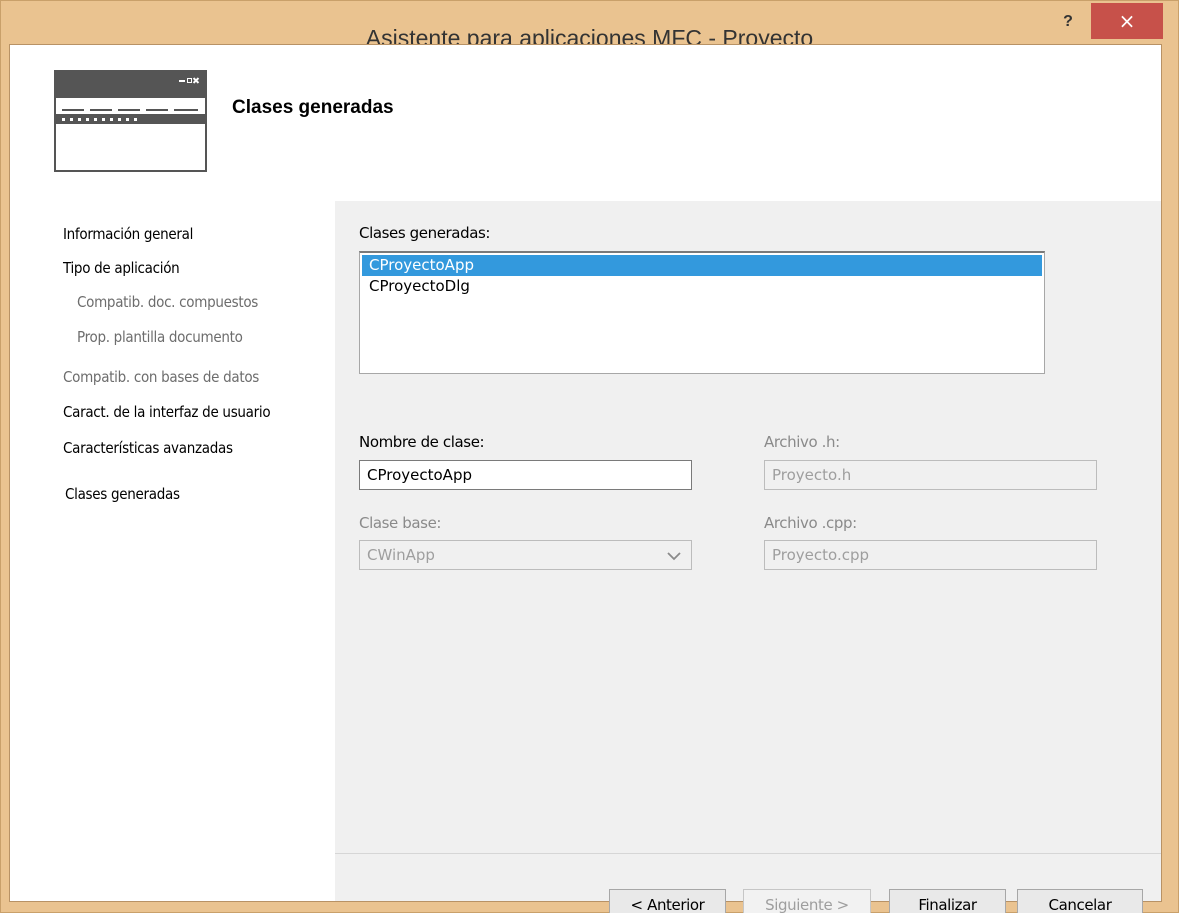 This screenshot has height=913, width=1179. What do you see at coordinates (401, 555) in the screenshot?
I see `base-class-value: CWinApp` at bounding box center [401, 555].